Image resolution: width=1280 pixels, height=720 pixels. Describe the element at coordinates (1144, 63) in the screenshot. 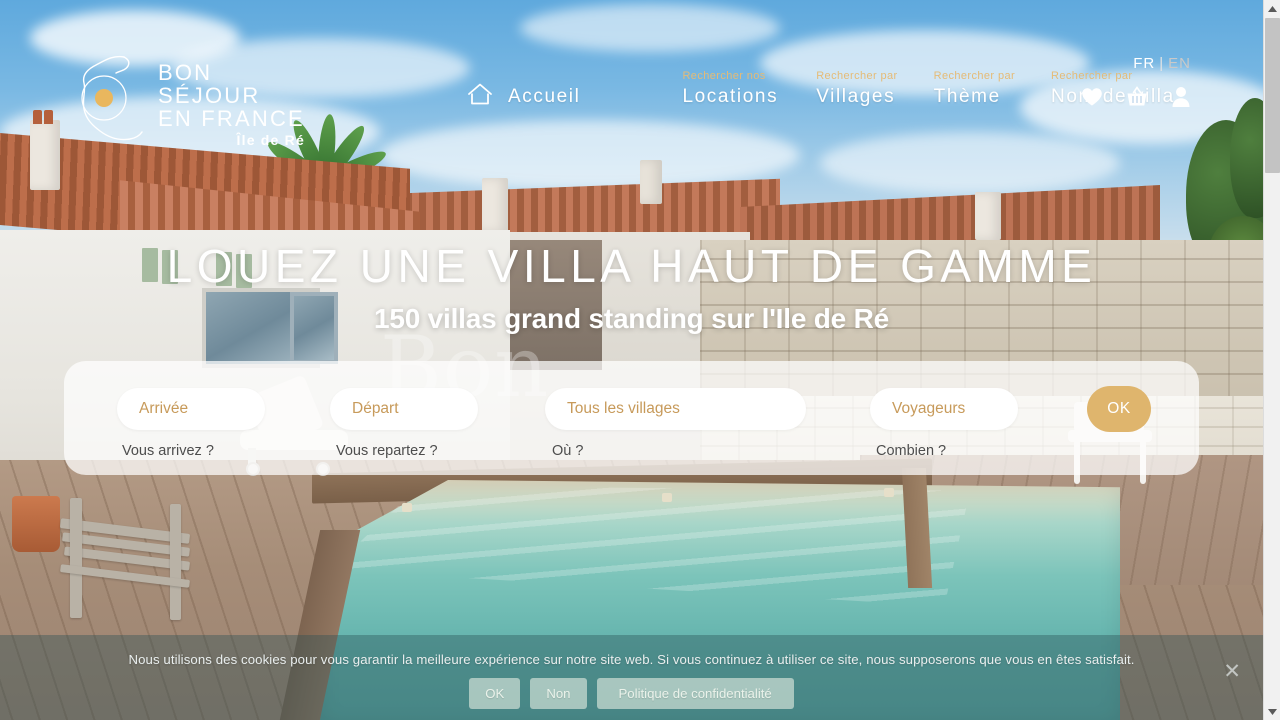

I see `lang-fr: FR` at that location.